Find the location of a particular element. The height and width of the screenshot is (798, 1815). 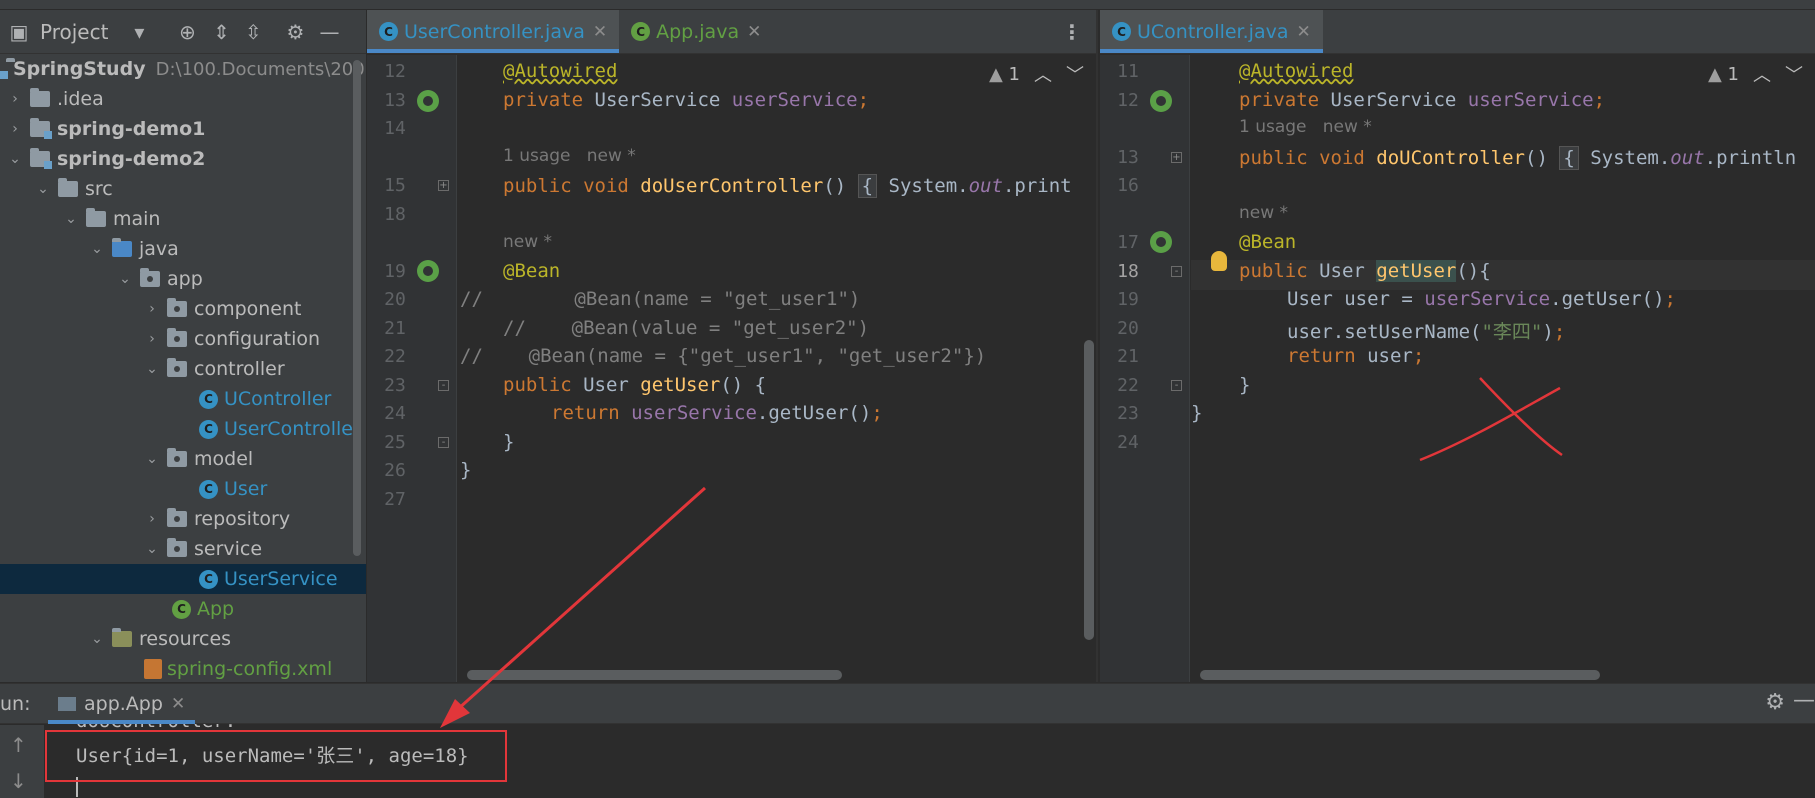

tree-item-label: UserController is located at coordinates (292, 429).